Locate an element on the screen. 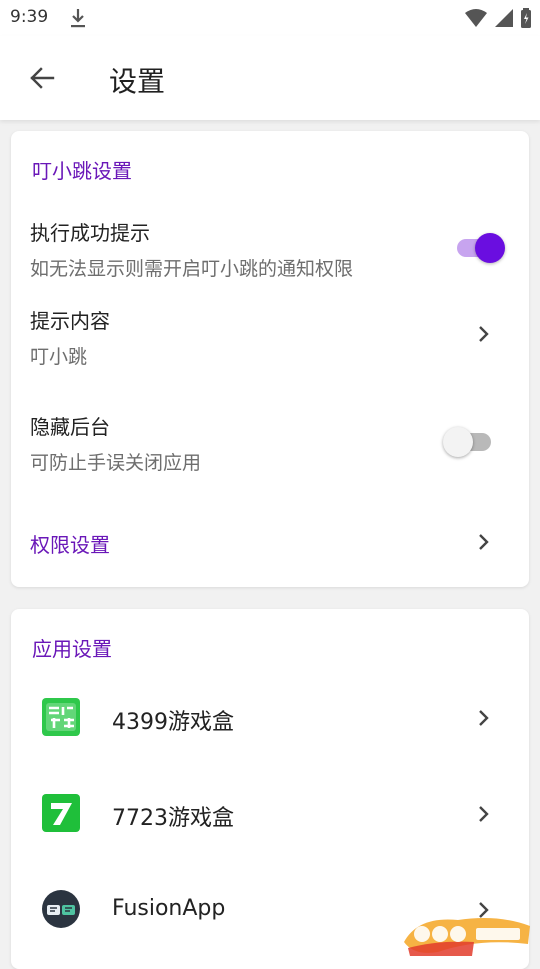 This screenshot has height=969, width=540. back-button is located at coordinates (42, 78).